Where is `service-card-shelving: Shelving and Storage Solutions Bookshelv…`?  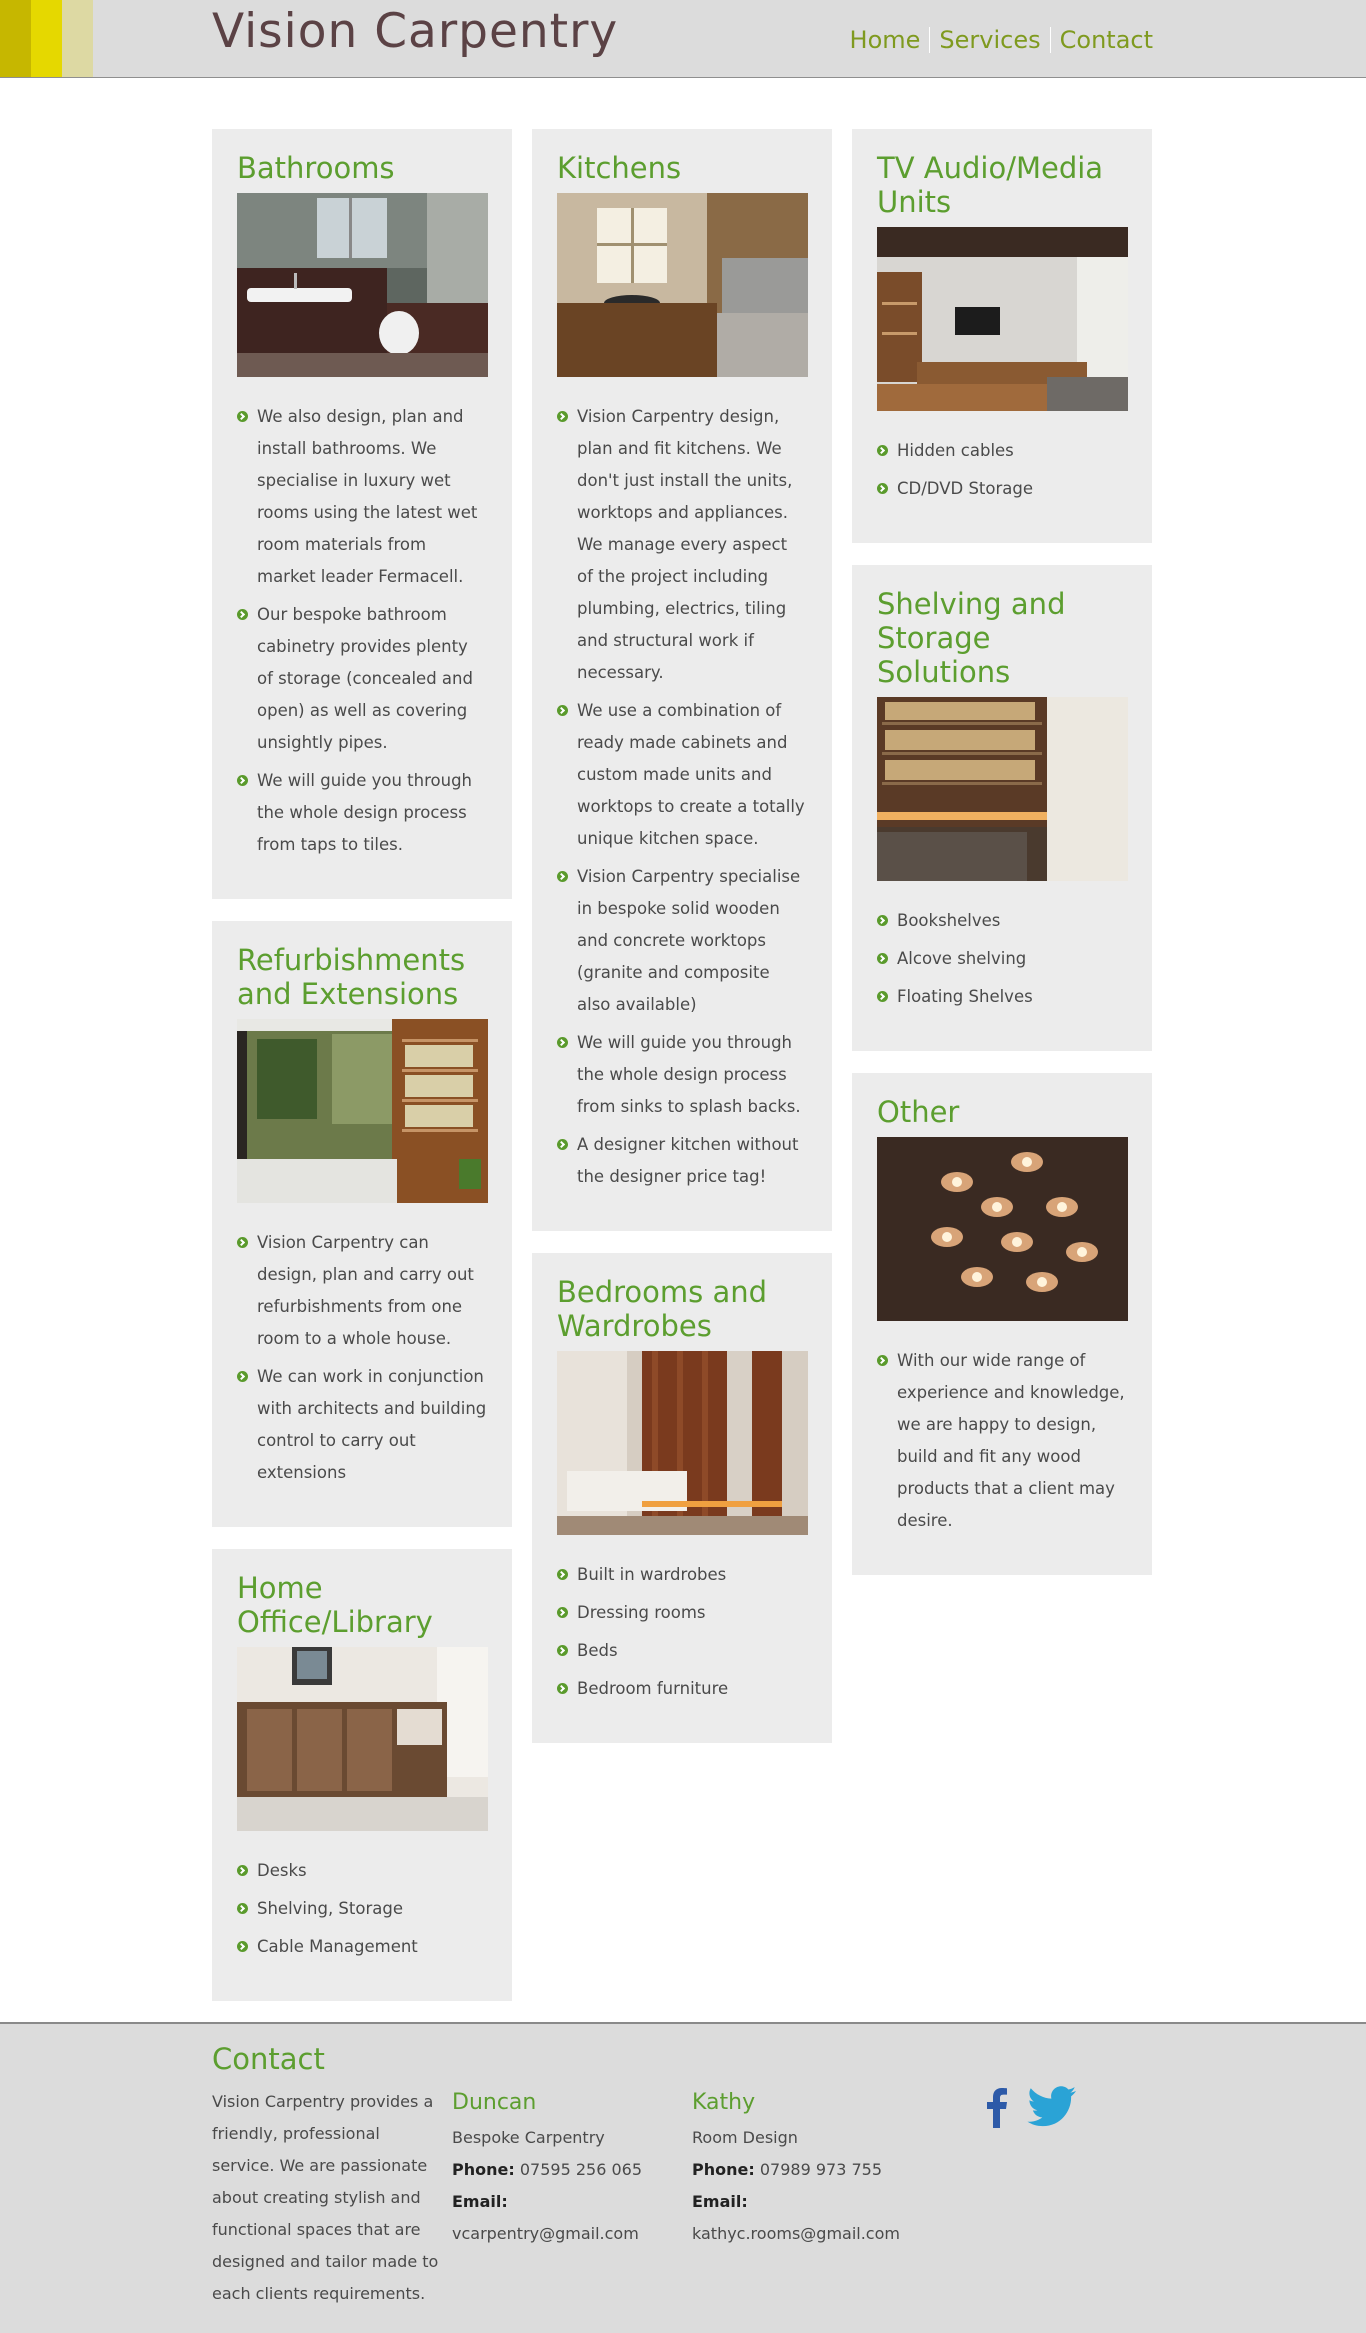
service-card-shelving: Shelving and Storage Solutions Bookshelv… is located at coordinates (1002, 808).